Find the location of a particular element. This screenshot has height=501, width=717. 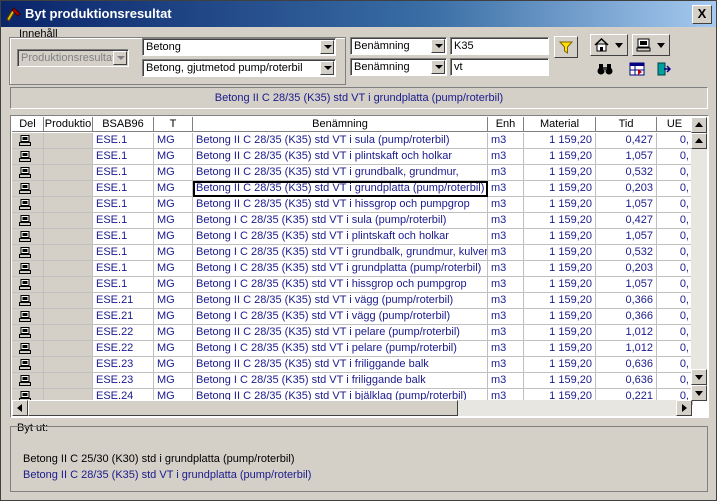

vertical-scrollbar is located at coordinates (699, 259).